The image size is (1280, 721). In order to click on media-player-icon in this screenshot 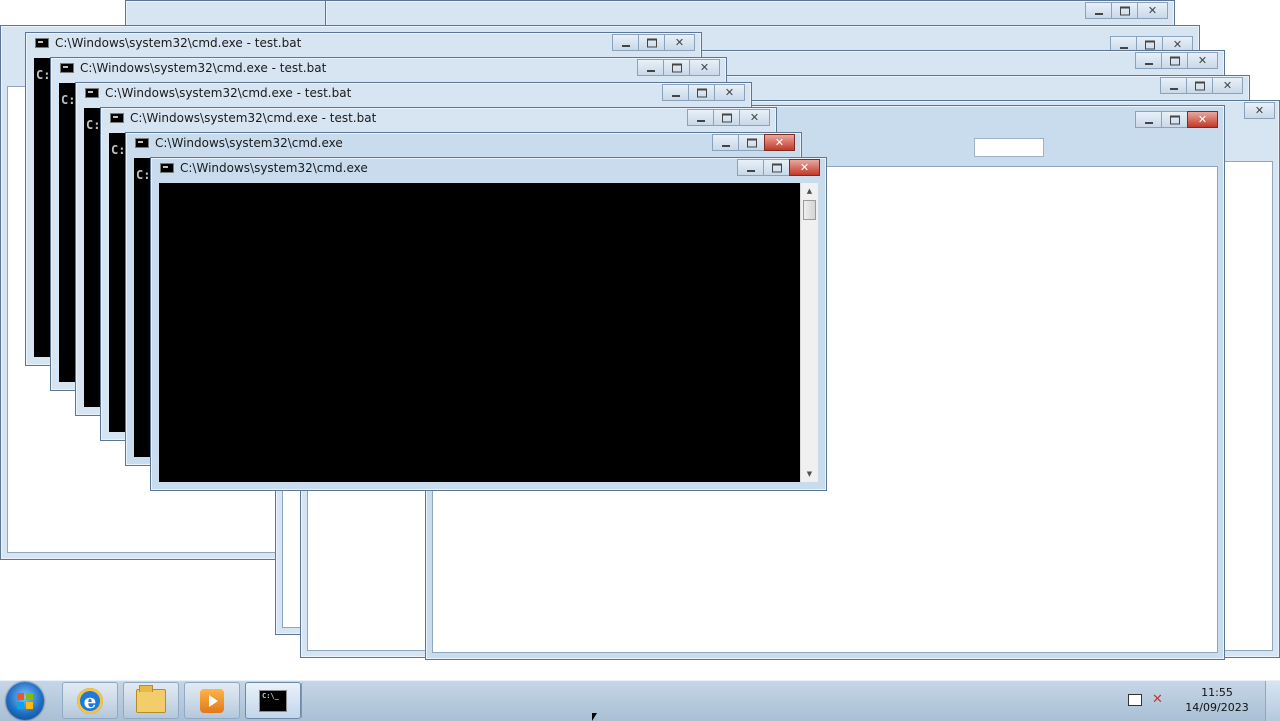, I will do `click(212, 700)`.